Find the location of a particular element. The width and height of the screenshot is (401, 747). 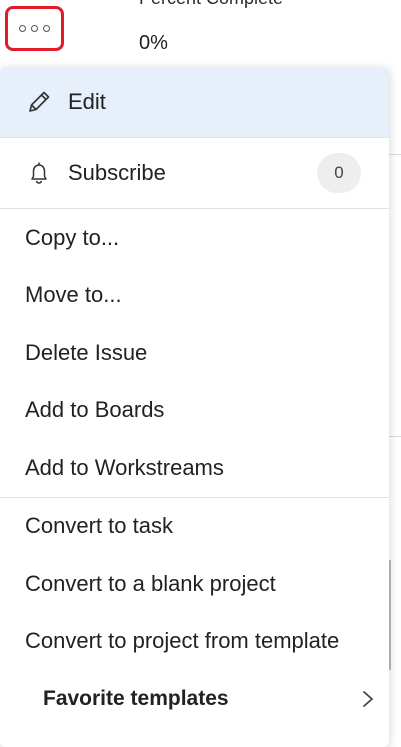

bell-icon is located at coordinates (40, 173).